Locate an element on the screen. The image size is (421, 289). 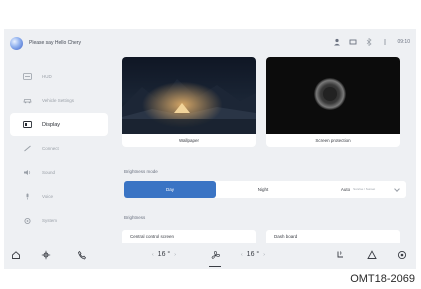
clock: 09:10 is located at coordinates (403, 42).